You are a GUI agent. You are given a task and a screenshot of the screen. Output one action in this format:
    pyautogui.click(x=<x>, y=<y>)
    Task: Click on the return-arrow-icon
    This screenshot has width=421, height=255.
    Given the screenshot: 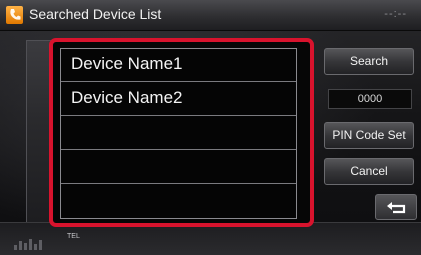 What is the action you would take?
    pyautogui.click(x=396, y=208)
    